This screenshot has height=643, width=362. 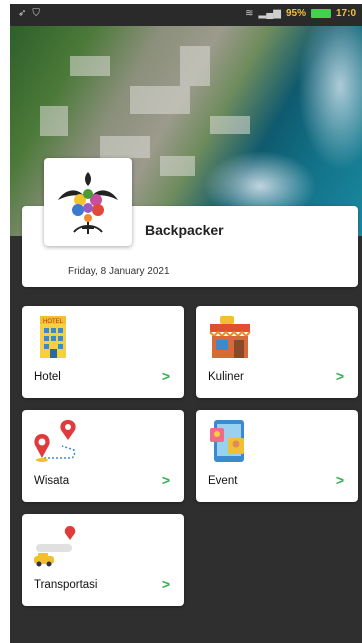 I want to click on menu-tile-hotel: HOTEL Hotel >, so click(x=103, y=352).